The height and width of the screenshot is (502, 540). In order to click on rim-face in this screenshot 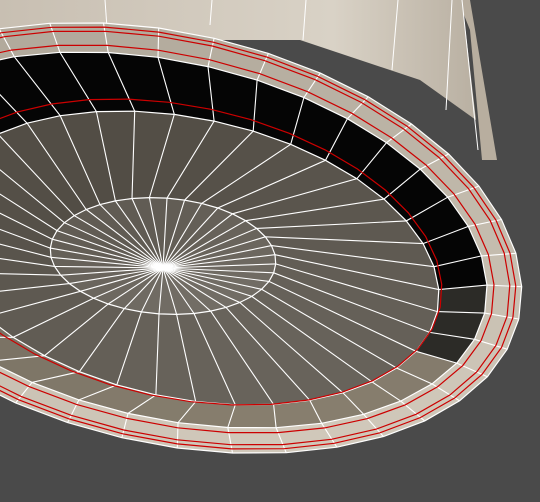, I will do `click(501, 270)`.